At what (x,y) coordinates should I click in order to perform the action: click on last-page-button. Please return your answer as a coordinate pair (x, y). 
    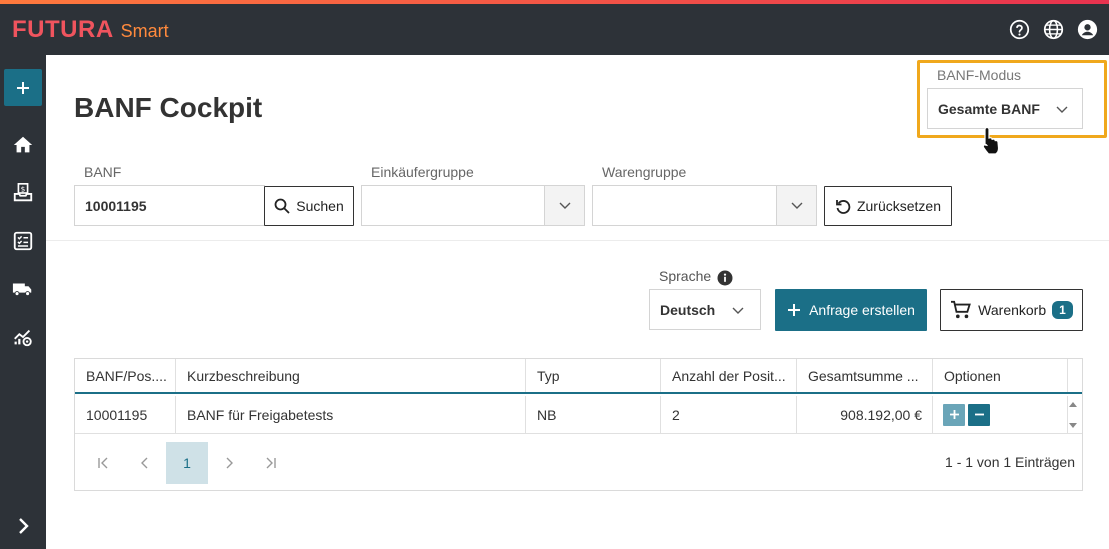
    Looking at the image, I should click on (271, 463).